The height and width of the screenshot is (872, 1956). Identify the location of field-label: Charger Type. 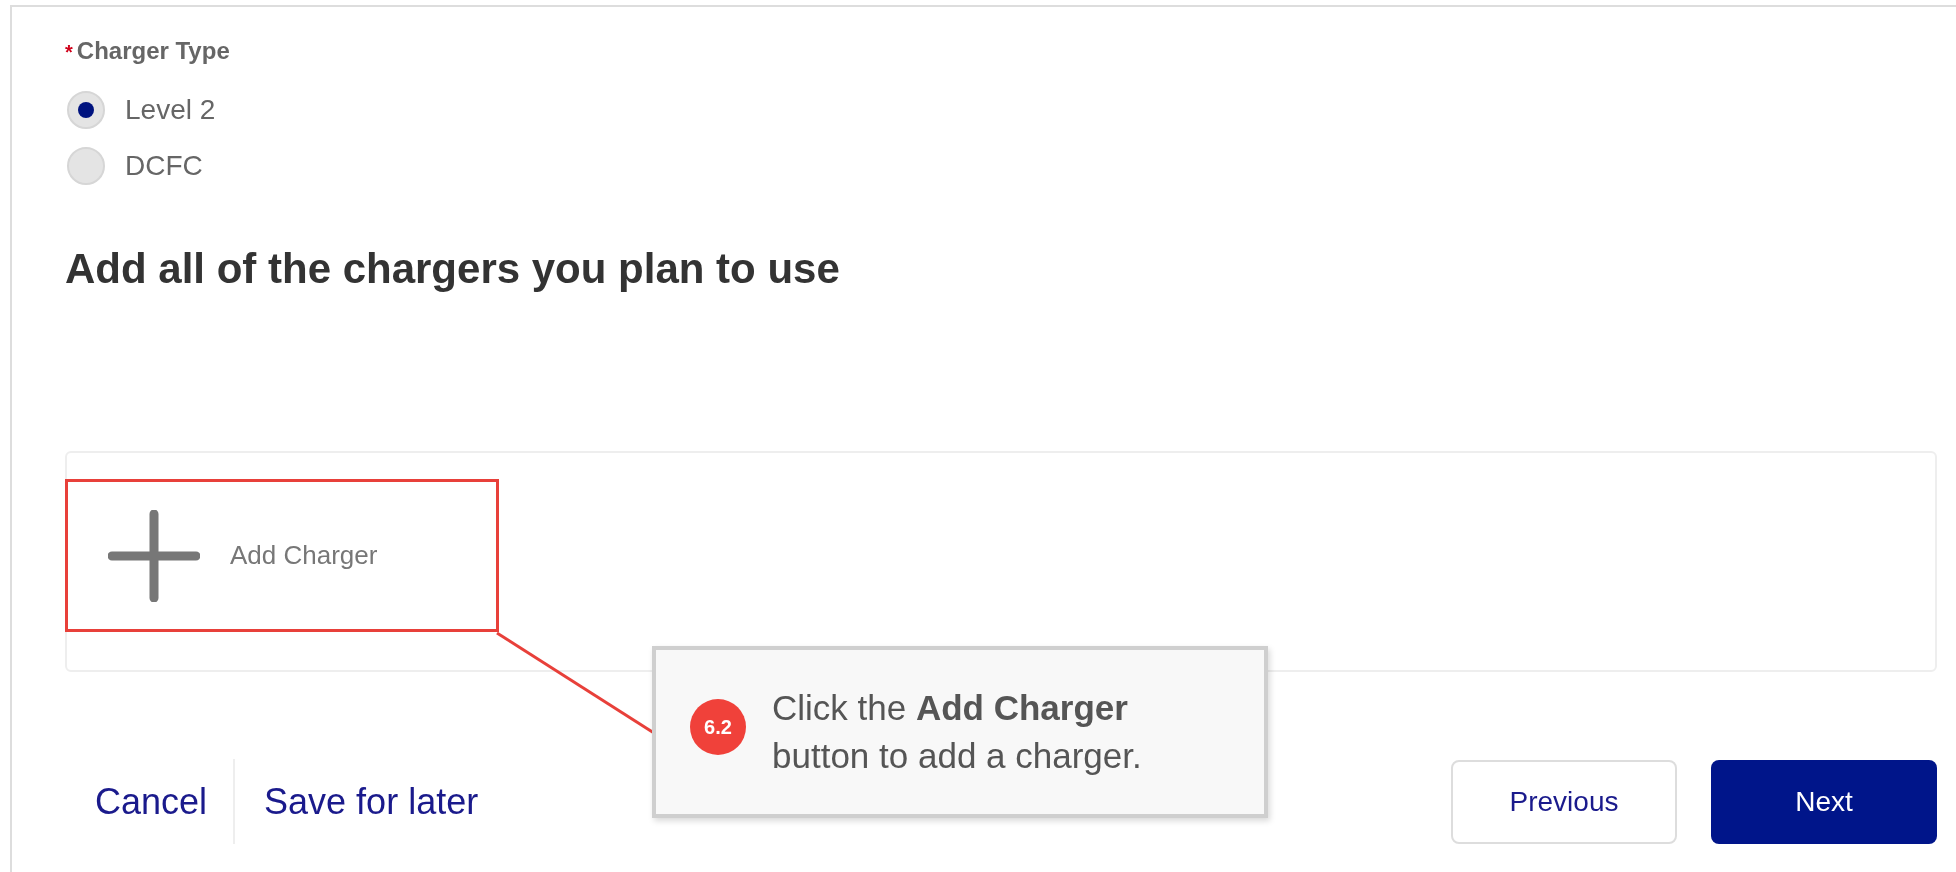
(153, 51).